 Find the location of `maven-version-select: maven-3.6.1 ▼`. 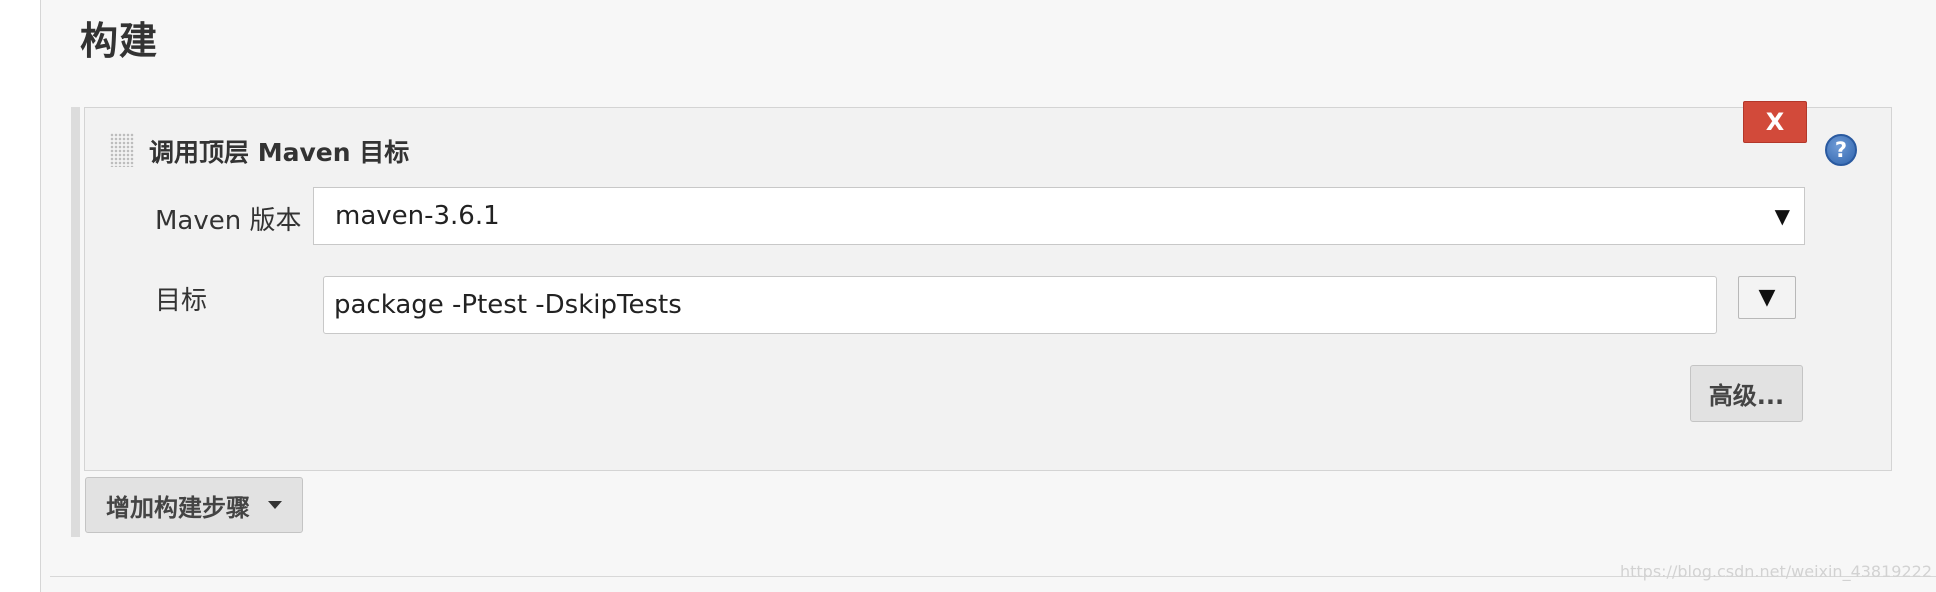

maven-version-select: maven-3.6.1 ▼ is located at coordinates (1059, 216).